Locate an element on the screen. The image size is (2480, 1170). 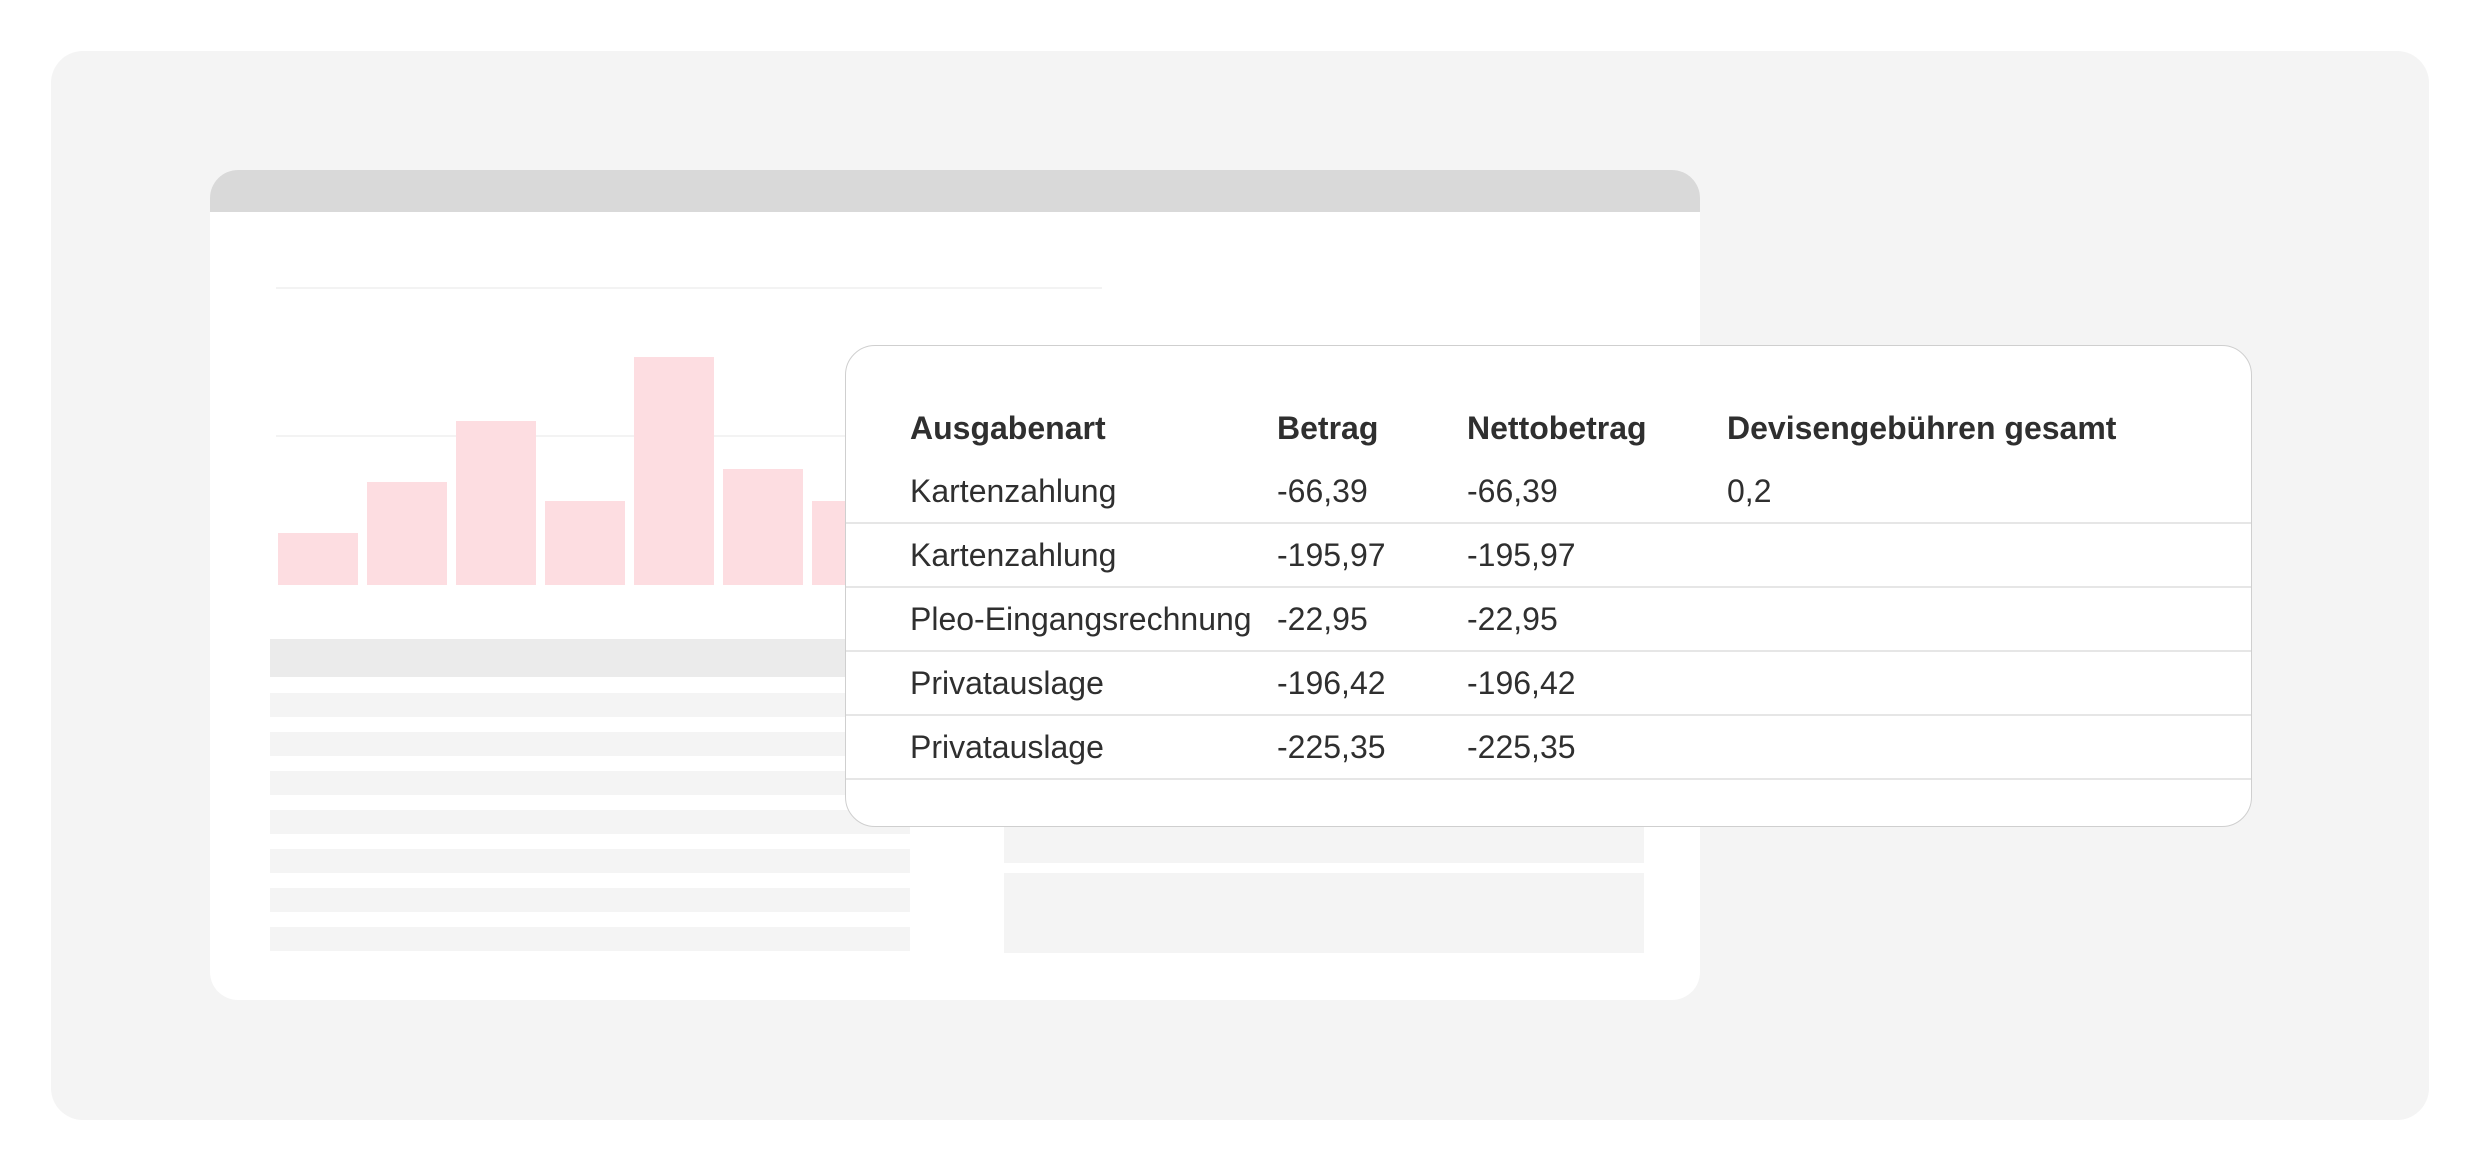
table-row: Kartenzahlung -195,97 -195,97 is located at coordinates (1548, 555).